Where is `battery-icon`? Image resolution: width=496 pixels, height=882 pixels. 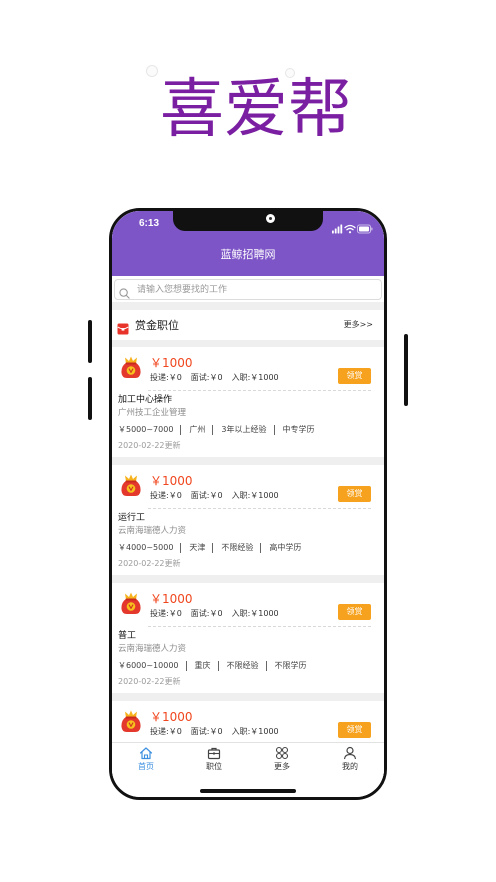 battery-icon is located at coordinates (365, 226).